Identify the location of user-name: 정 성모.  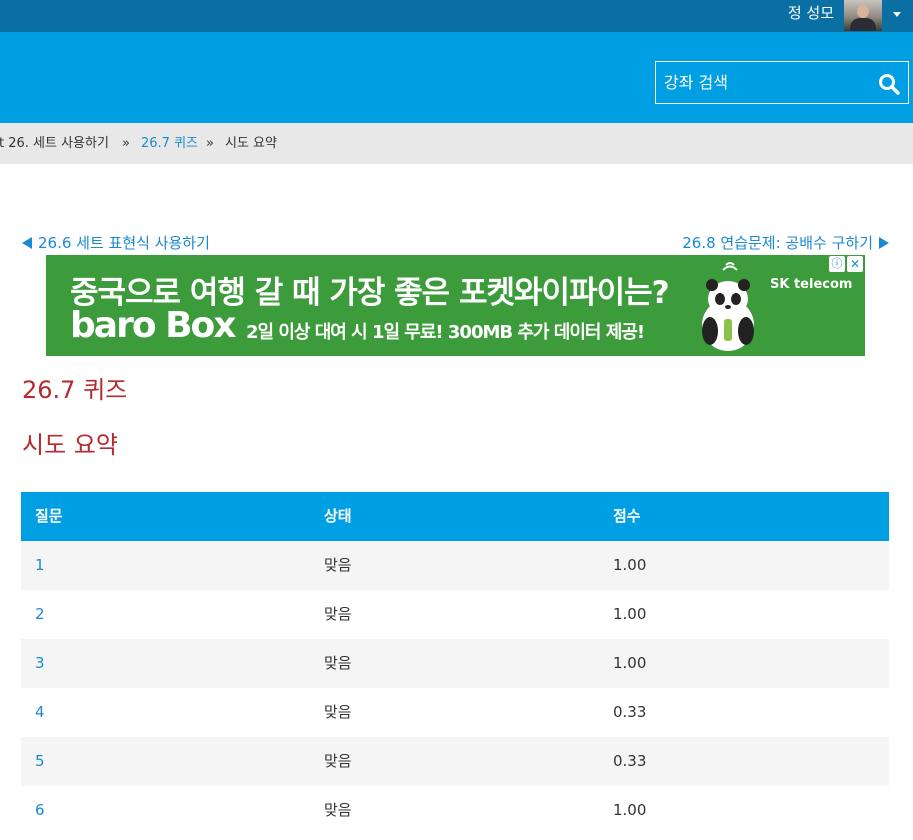
(811, 13).